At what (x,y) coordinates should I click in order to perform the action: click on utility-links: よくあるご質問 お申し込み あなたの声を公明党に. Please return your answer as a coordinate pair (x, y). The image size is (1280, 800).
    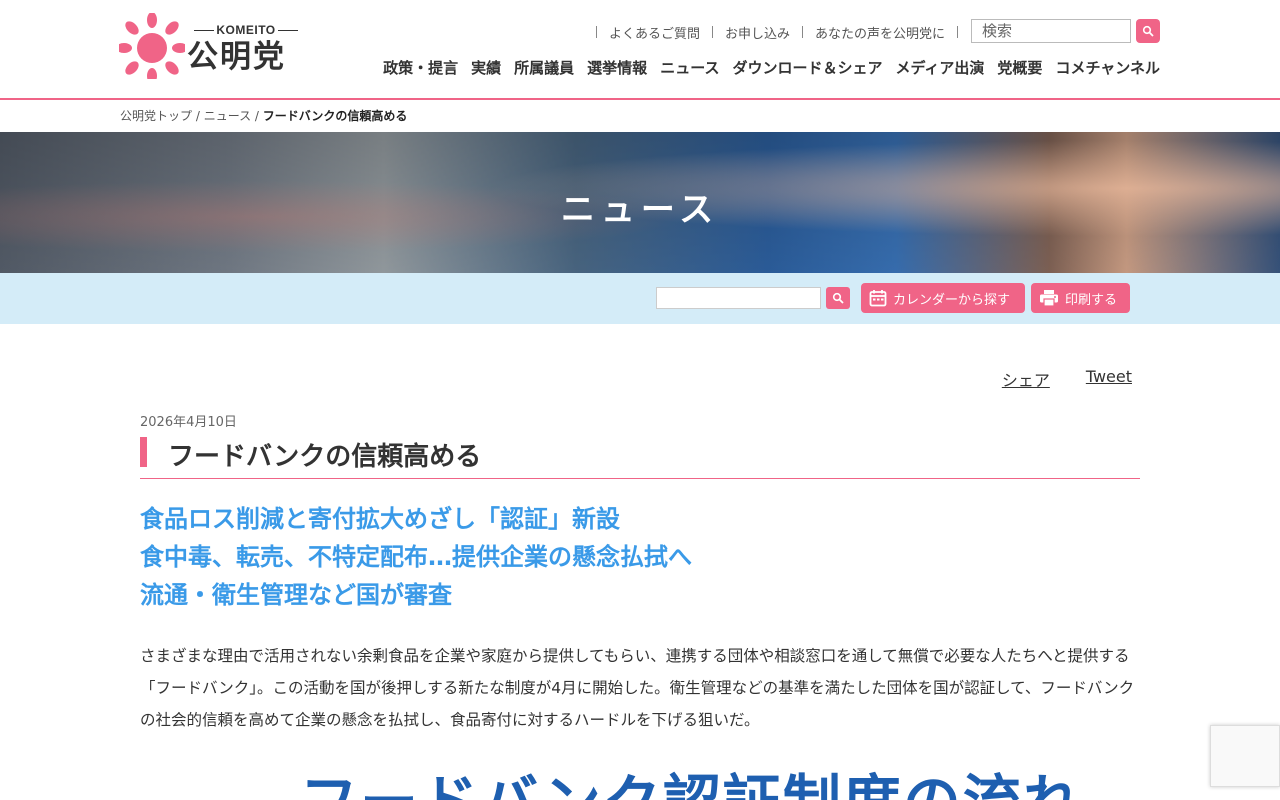
    Looking at the image, I should click on (777, 32).